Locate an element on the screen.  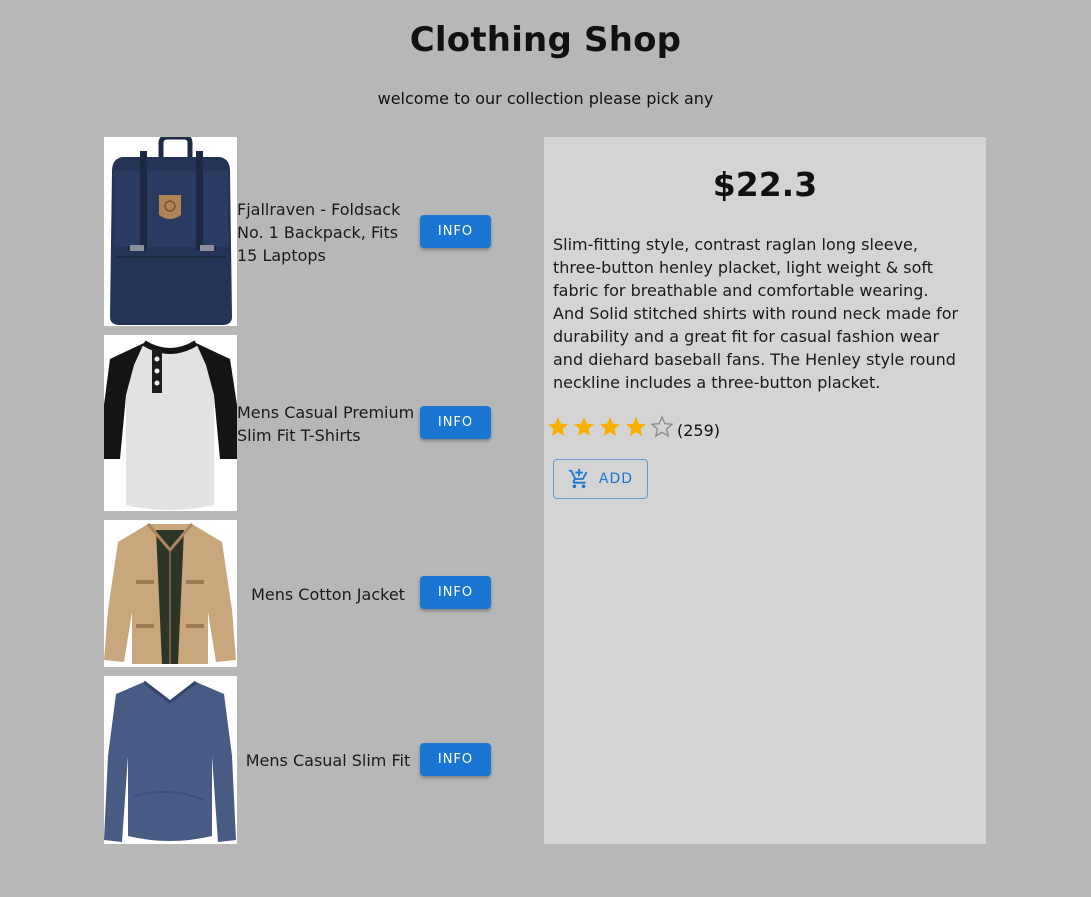
product-price: $22.3 is located at coordinates (765, 184).